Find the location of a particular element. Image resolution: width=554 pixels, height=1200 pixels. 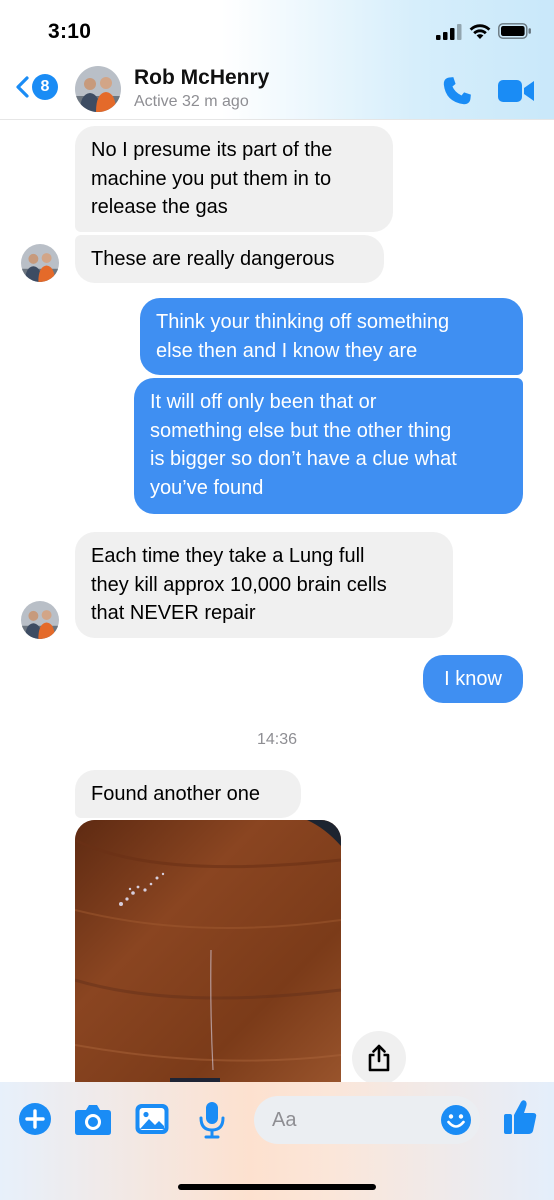

conversation-header: 8 Rob McHenry Active 32 m ago is located at coordinates (277, 90).